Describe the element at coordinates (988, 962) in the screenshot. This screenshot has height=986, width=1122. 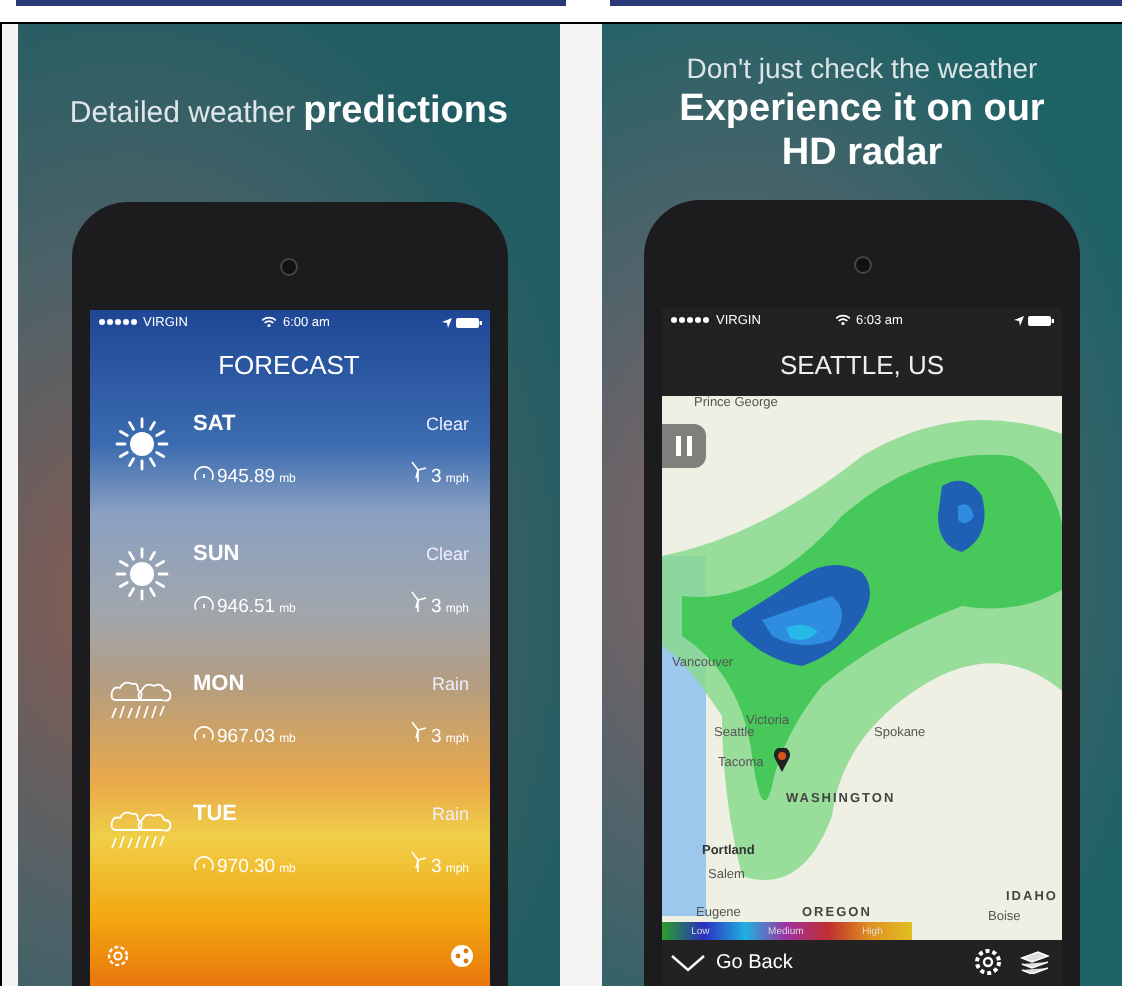
I see `settings-icon` at that location.